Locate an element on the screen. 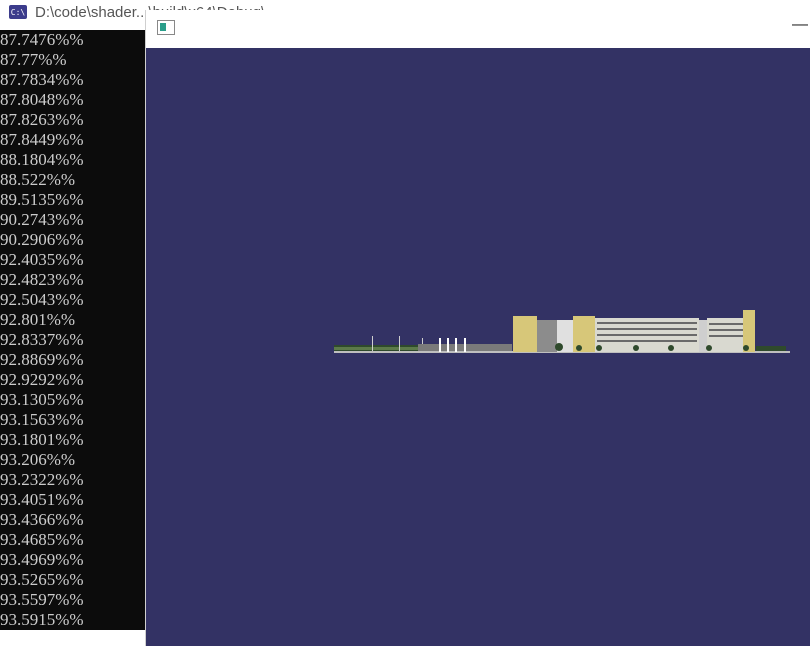 The width and height of the screenshot is (810, 646). render-window-titlebar: — is located at coordinates (478, 29).